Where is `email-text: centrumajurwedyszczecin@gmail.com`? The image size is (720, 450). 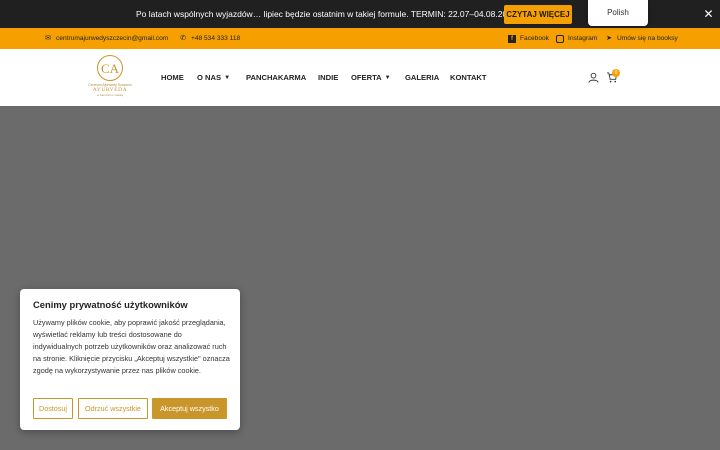 email-text: centrumajurwedyszczecin@gmail.com is located at coordinates (112, 38).